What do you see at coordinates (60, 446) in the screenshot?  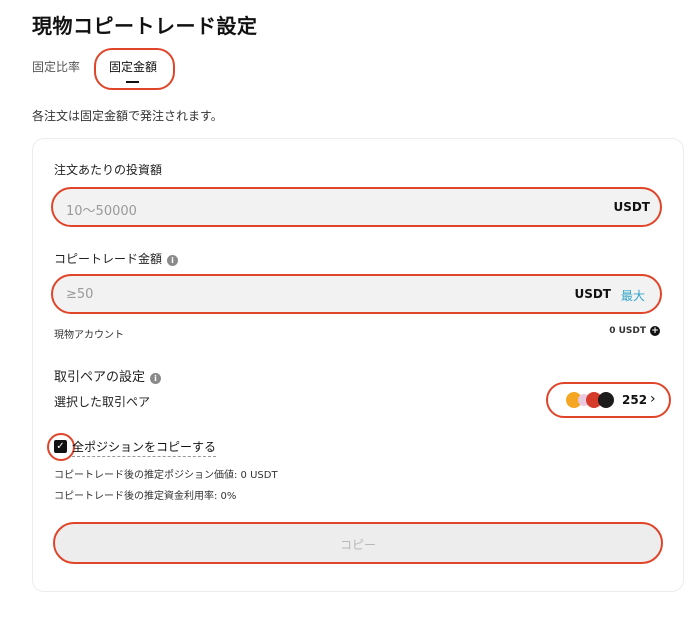 I see `copy-all-checkbox: ✓` at bounding box center [60, 446].